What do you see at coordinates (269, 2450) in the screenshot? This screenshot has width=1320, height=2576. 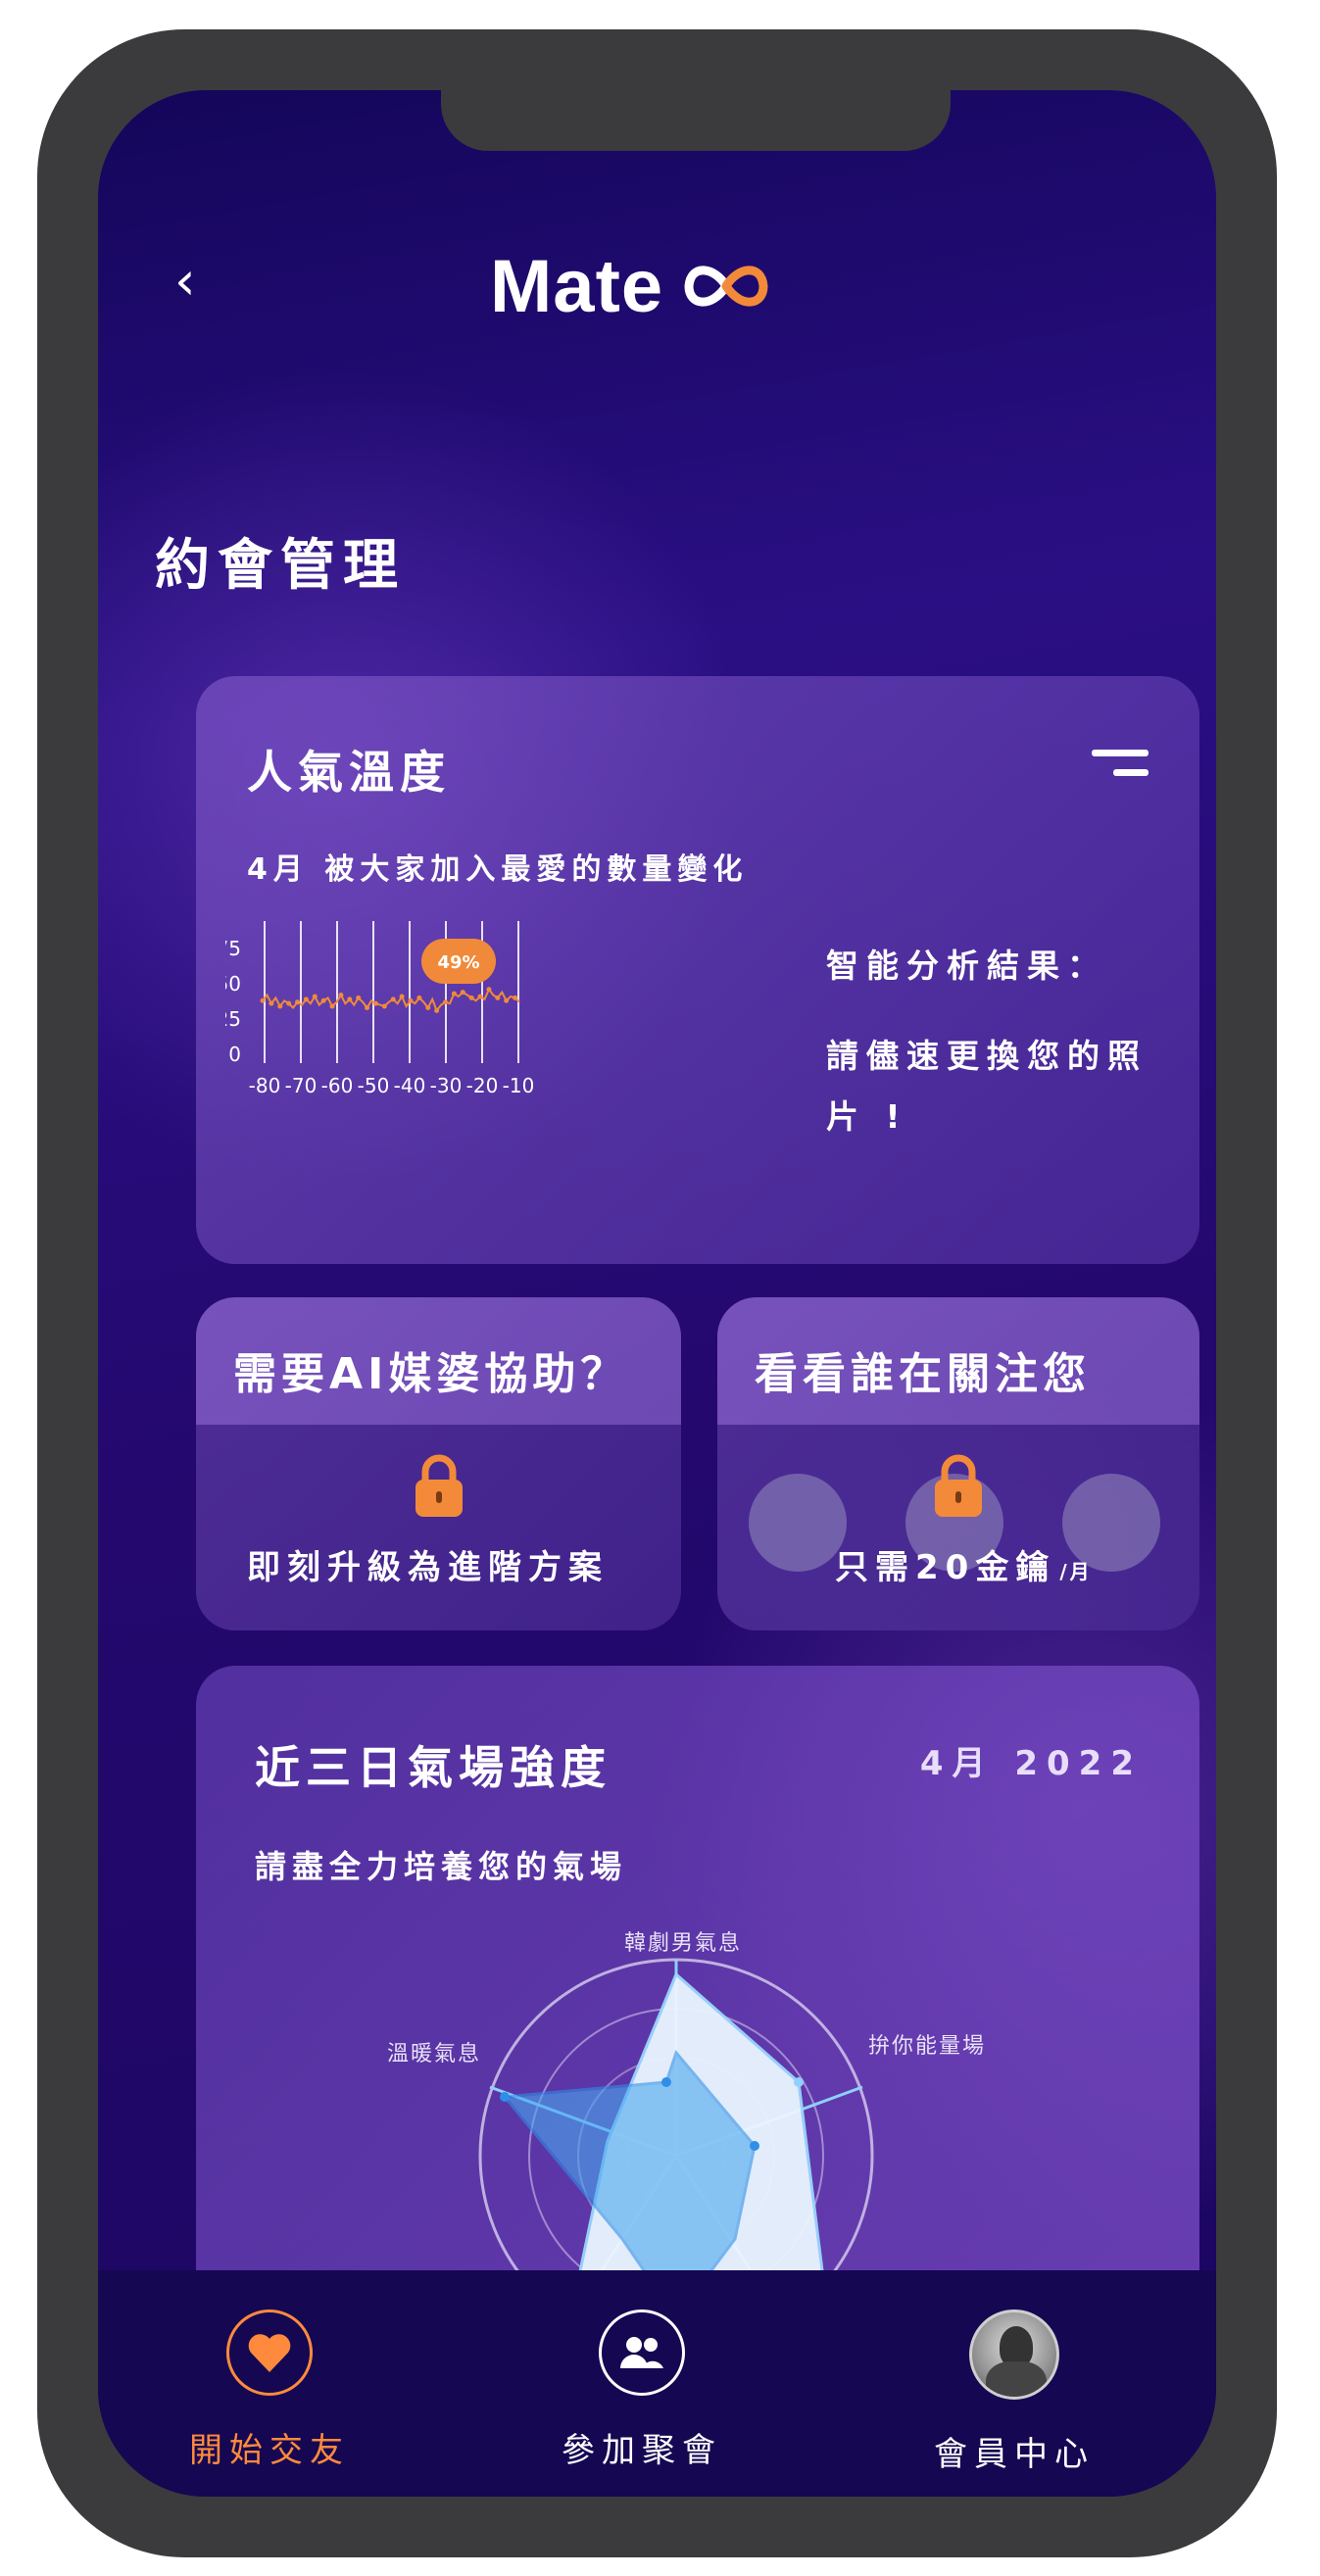 I see `nav-start-dating-label: 開始交友` at bounding box center [269, 2450].